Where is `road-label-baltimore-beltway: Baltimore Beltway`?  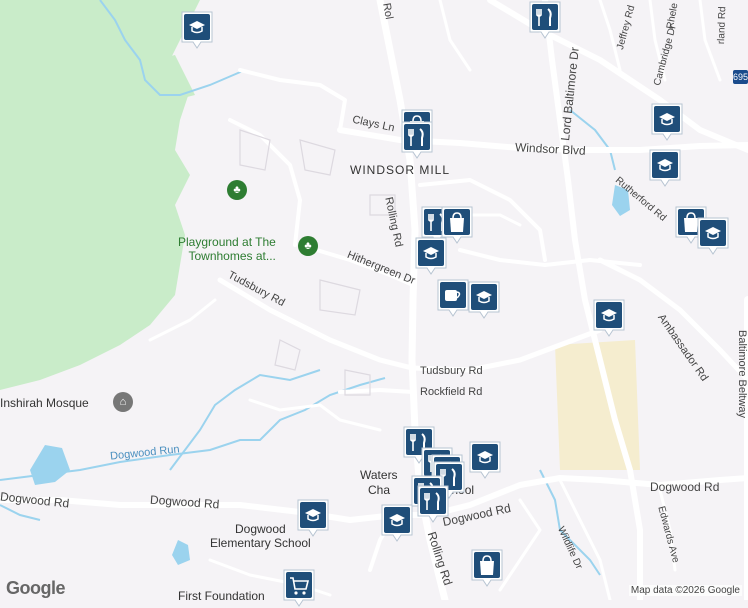 road-label-baltimore-beltway: Baltimore Beltway is located at coordinates (742, 374).